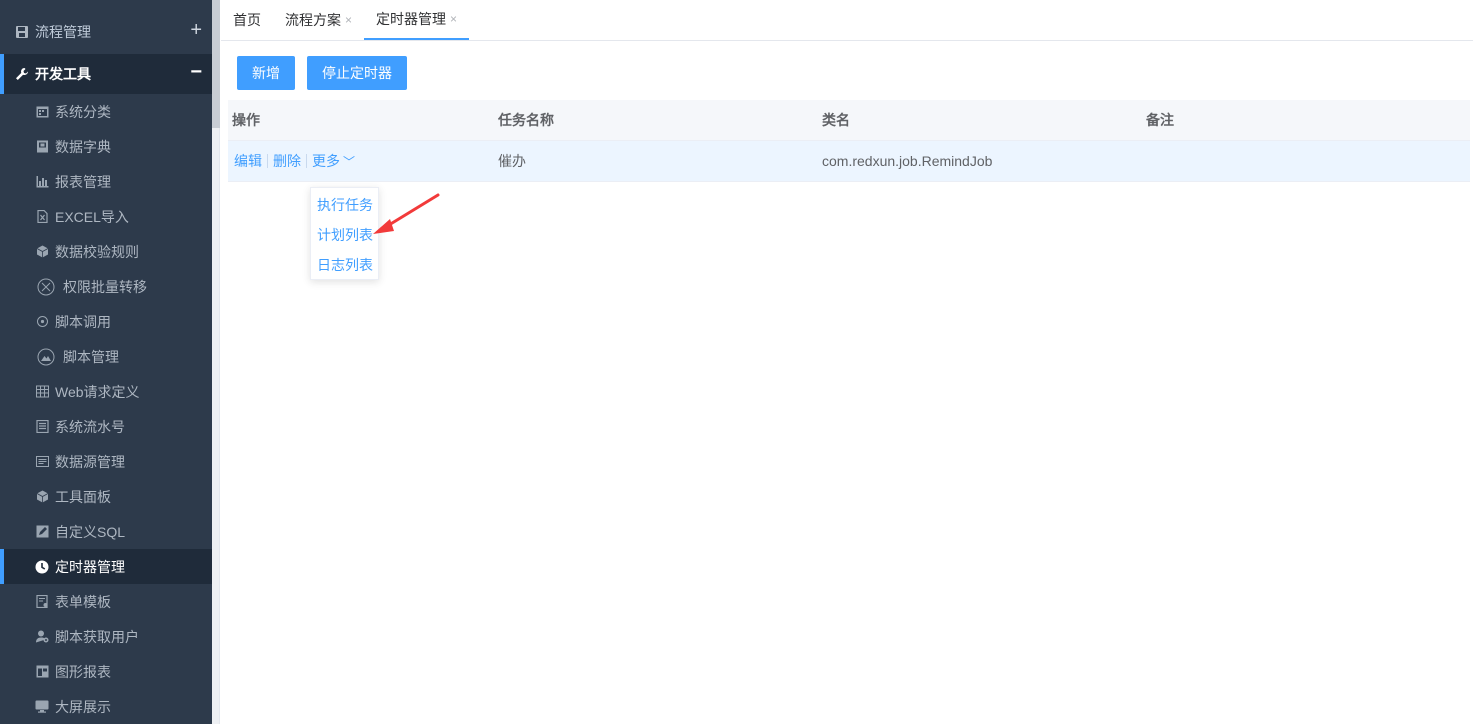  I want to click on column-header-task-name: 任务名称, so click(526, 120).